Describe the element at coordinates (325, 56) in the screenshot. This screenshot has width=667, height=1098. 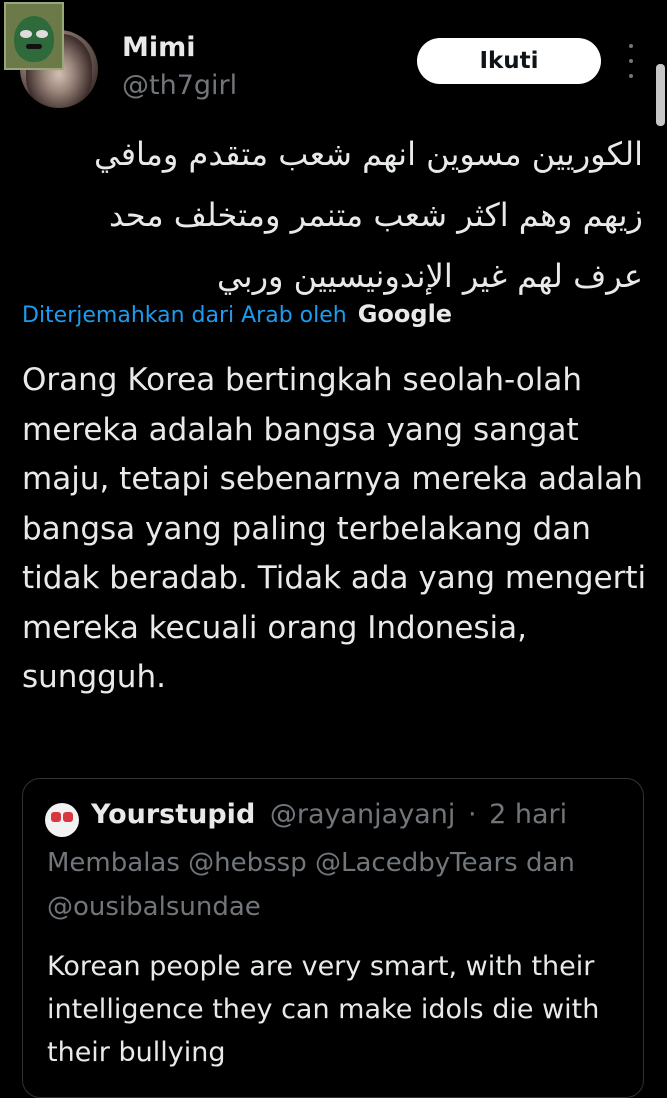
I see `tweet-header: Mimi @th7girl Ikuti` at that location.